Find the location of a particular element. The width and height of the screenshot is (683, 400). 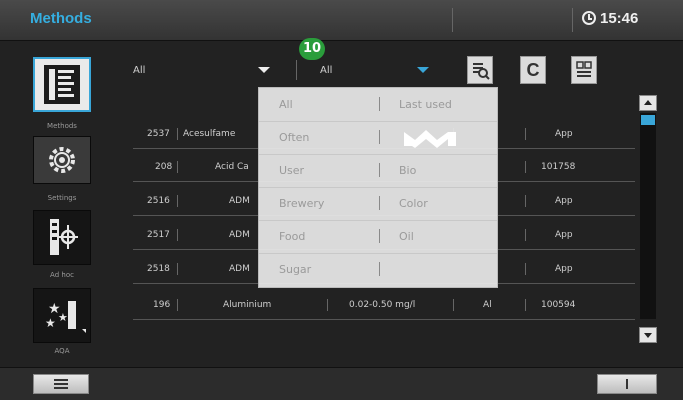

settings-gear-icon is located at coordinates (62, 160).